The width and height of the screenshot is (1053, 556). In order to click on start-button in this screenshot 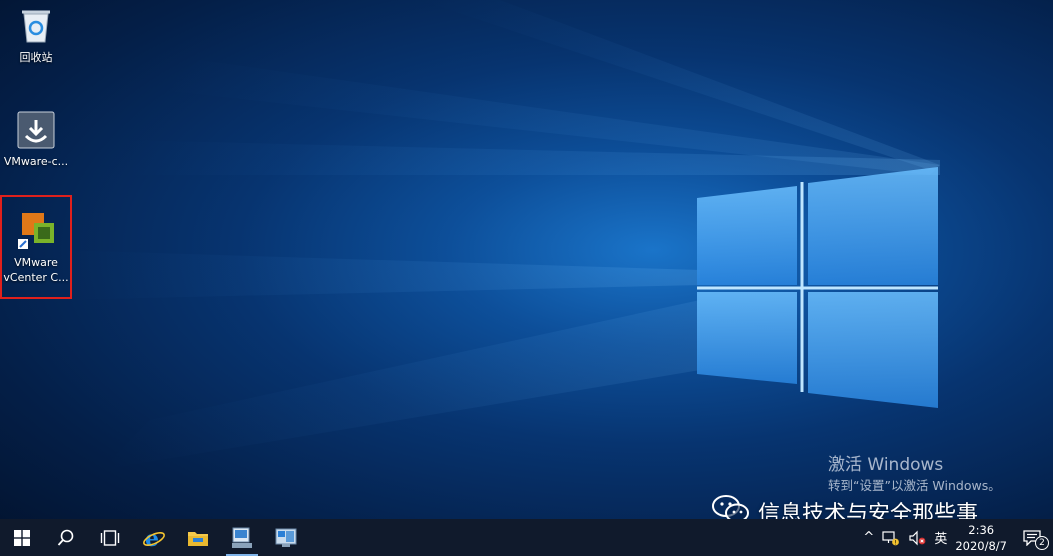, I will do `click(22, 537)`.